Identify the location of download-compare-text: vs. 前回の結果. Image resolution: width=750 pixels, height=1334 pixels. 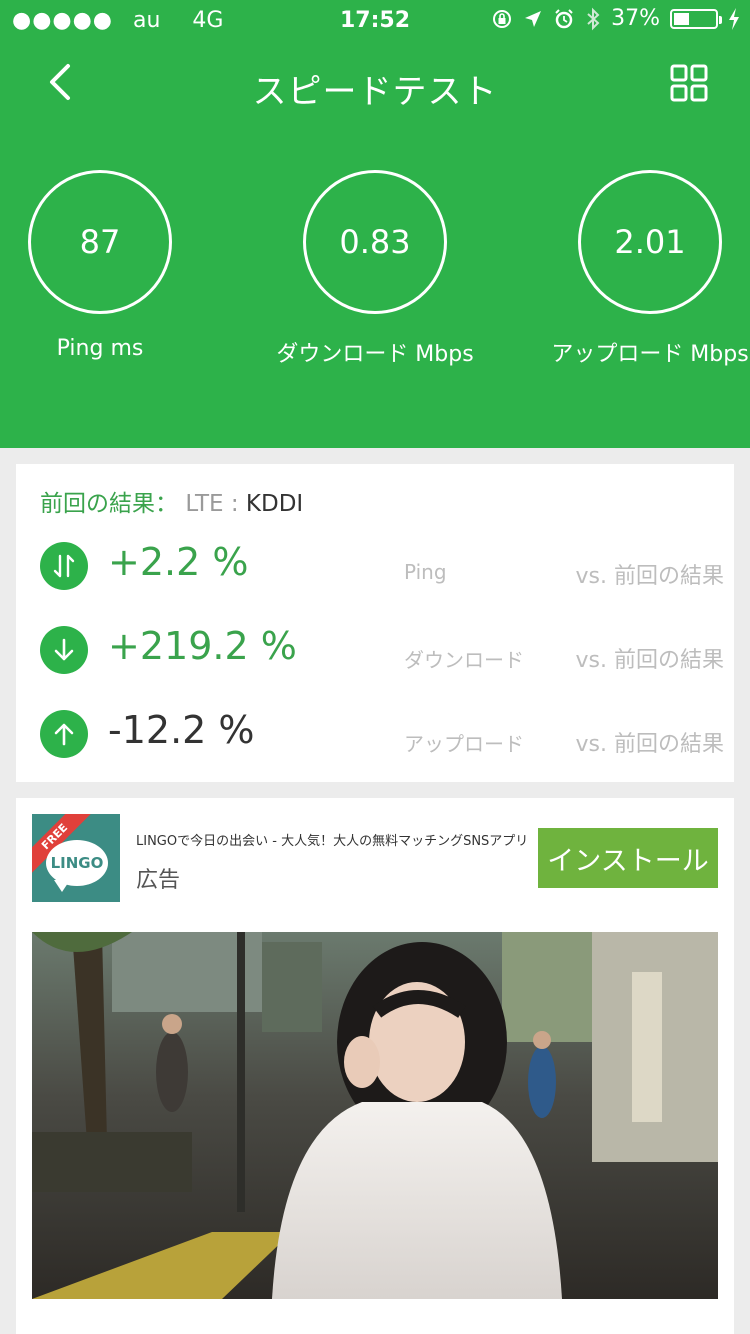
(649, 660).